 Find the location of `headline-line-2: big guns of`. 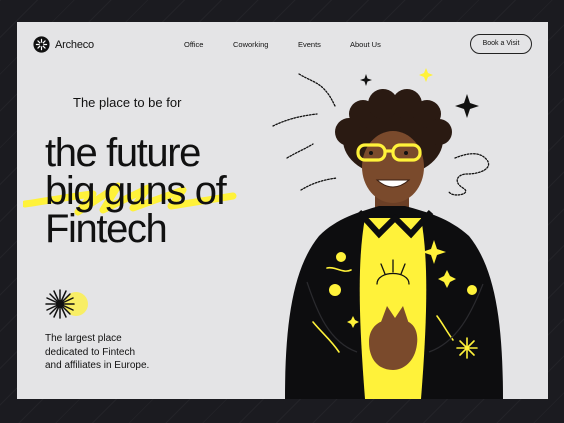

headline-line-2: big guns of is located at coordinates (136, 191).